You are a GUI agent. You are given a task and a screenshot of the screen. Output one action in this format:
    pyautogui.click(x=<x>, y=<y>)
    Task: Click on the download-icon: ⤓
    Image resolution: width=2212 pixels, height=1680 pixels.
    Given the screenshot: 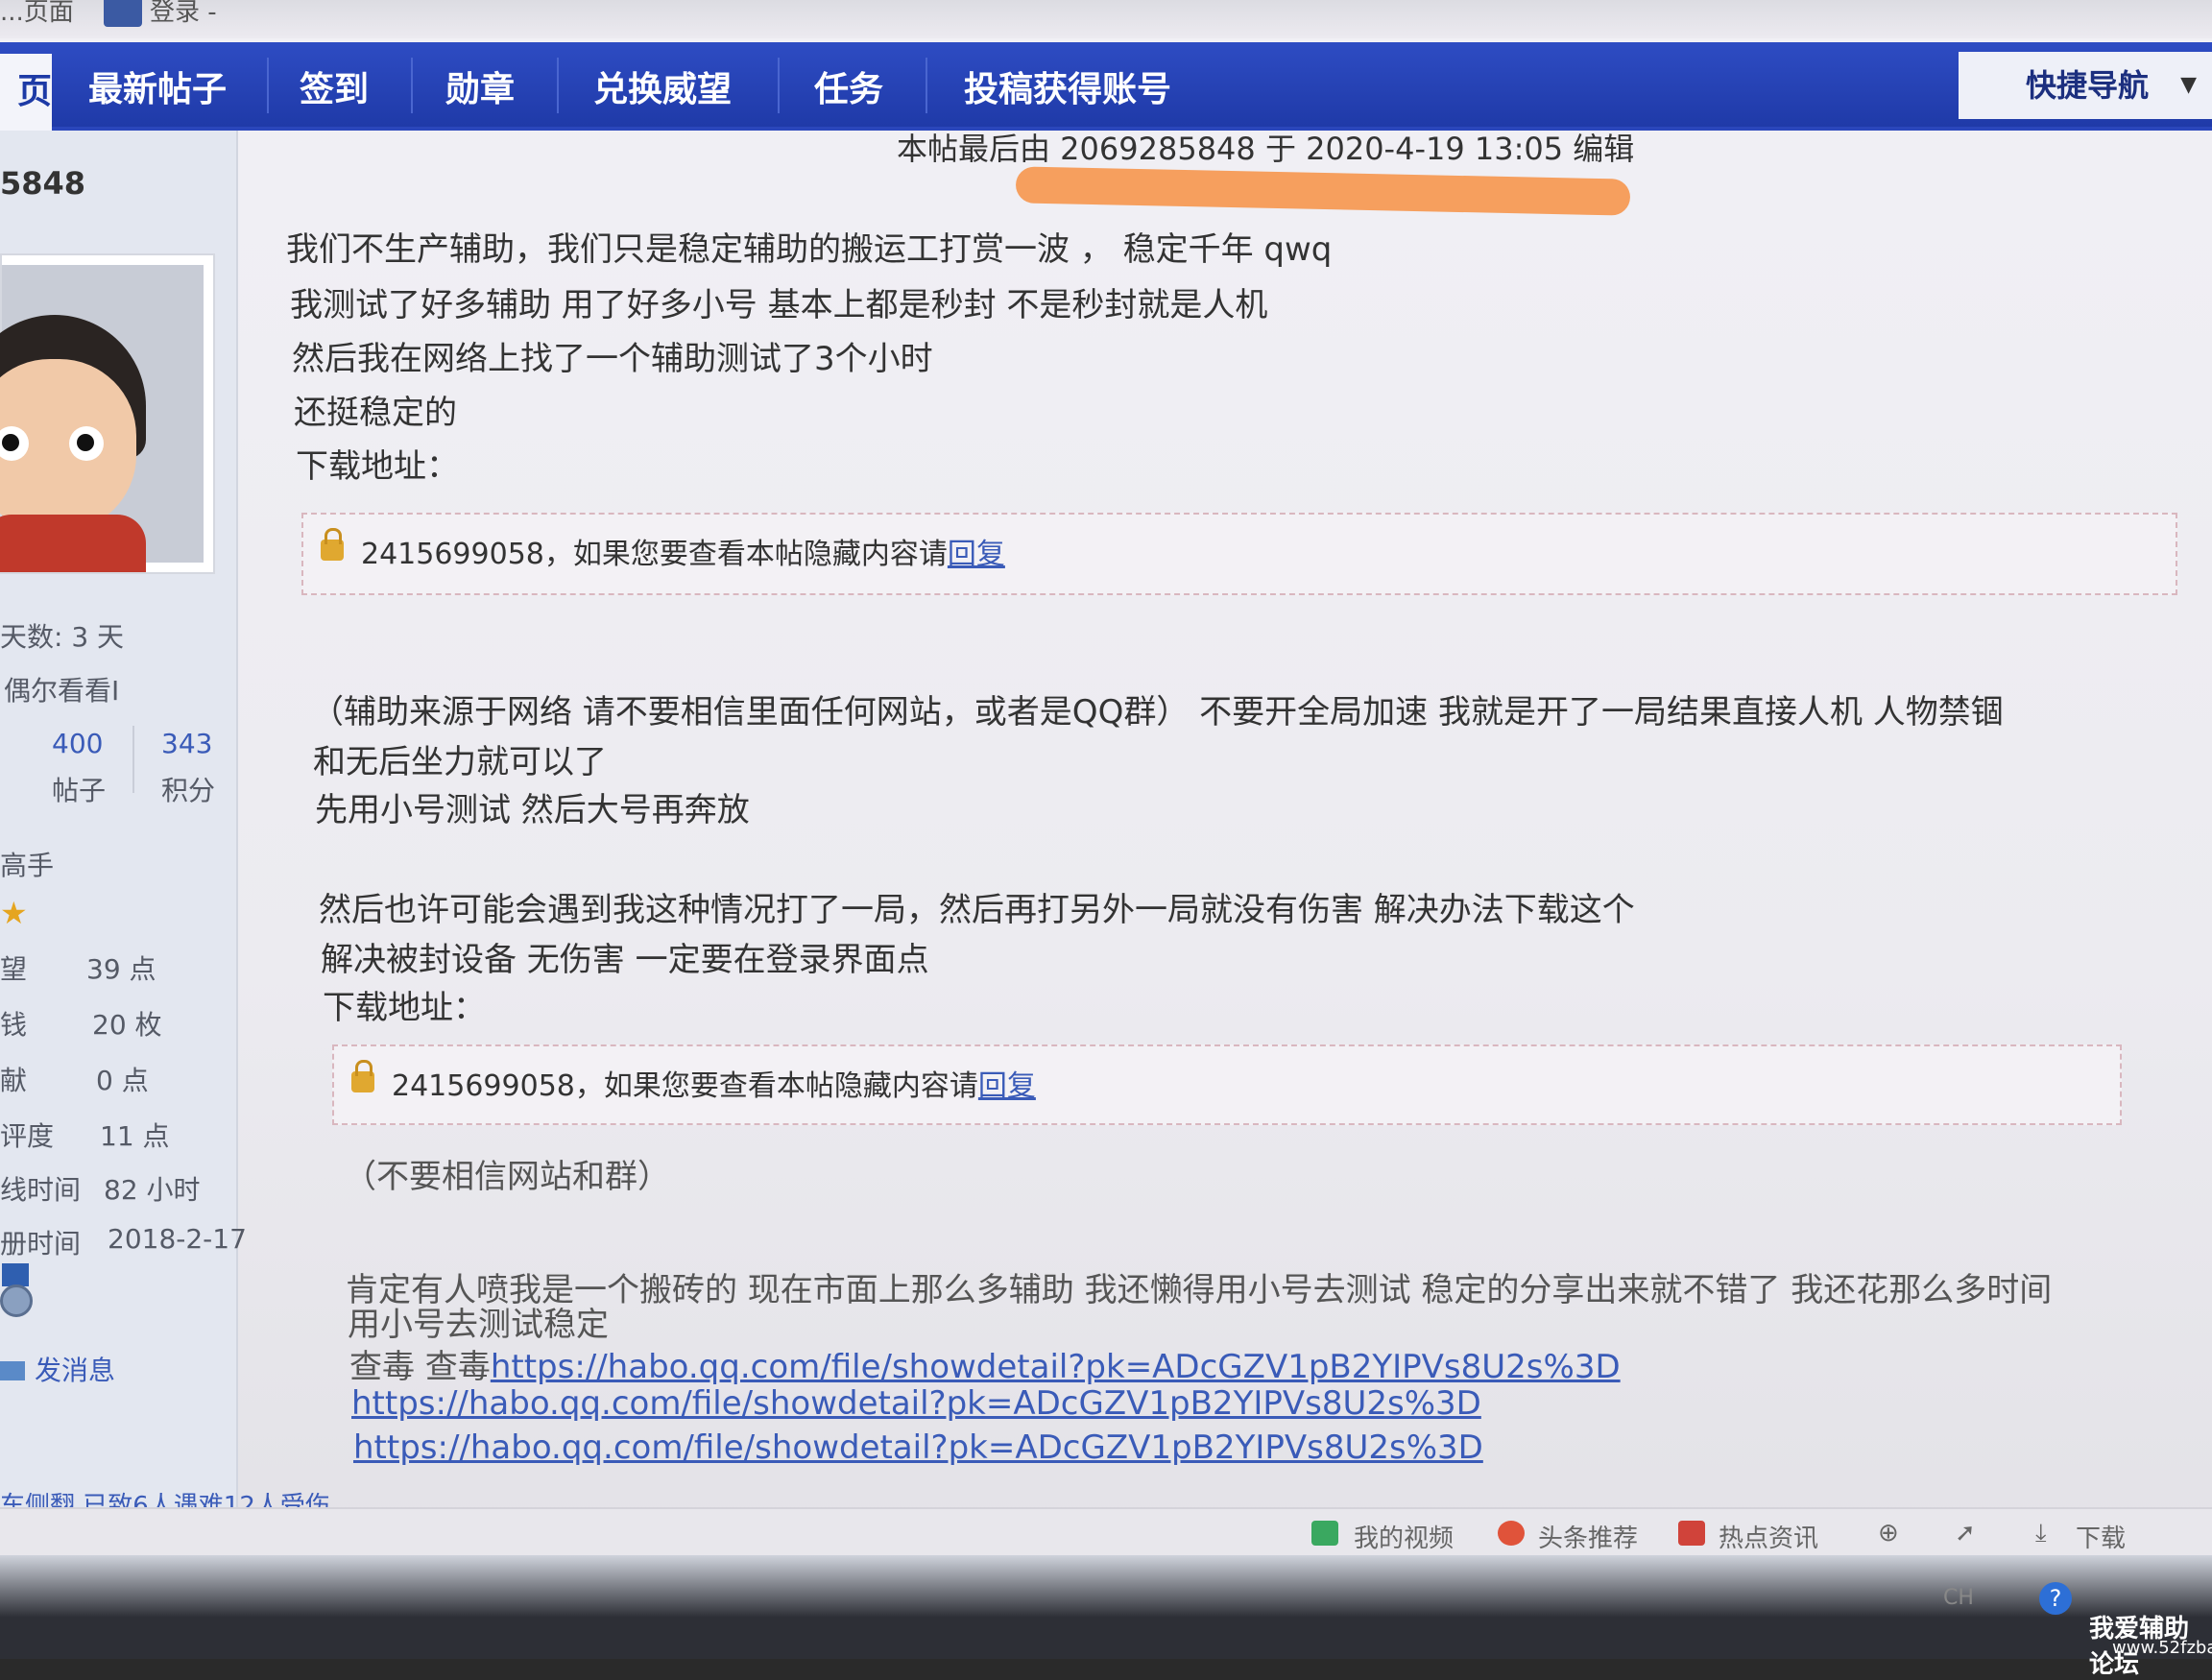 What is the action you would take?
    pyautogui.click(x=2041, y=1533)
    